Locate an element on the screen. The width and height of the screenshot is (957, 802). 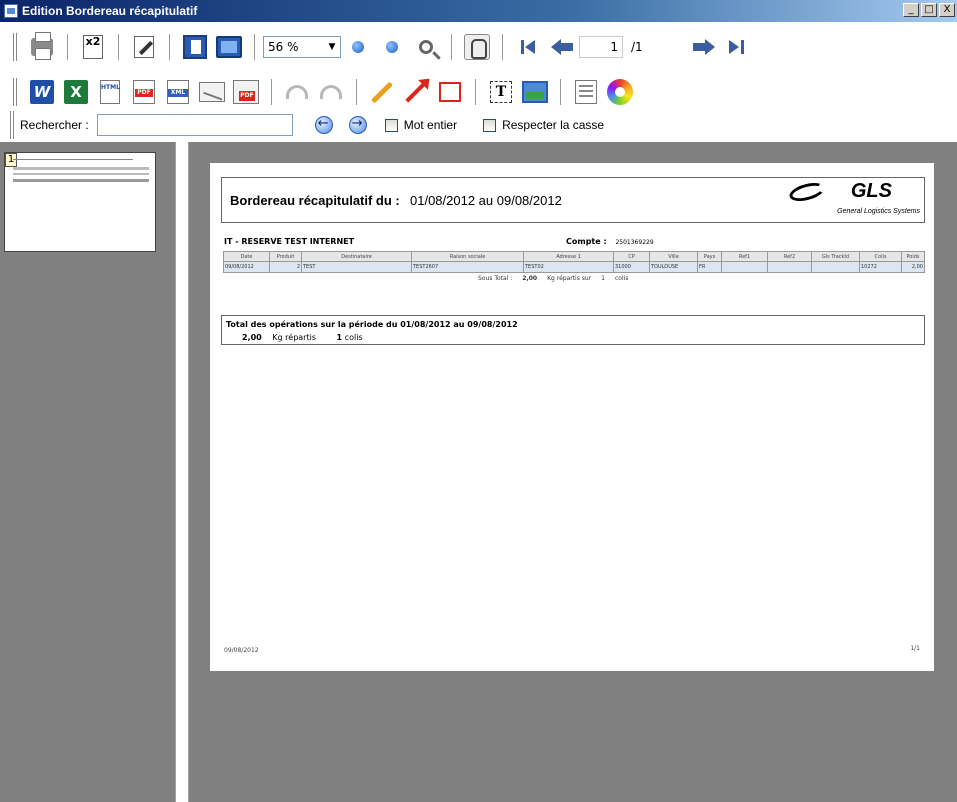
draw-rectangle-button is located at coordinates (450, 92).